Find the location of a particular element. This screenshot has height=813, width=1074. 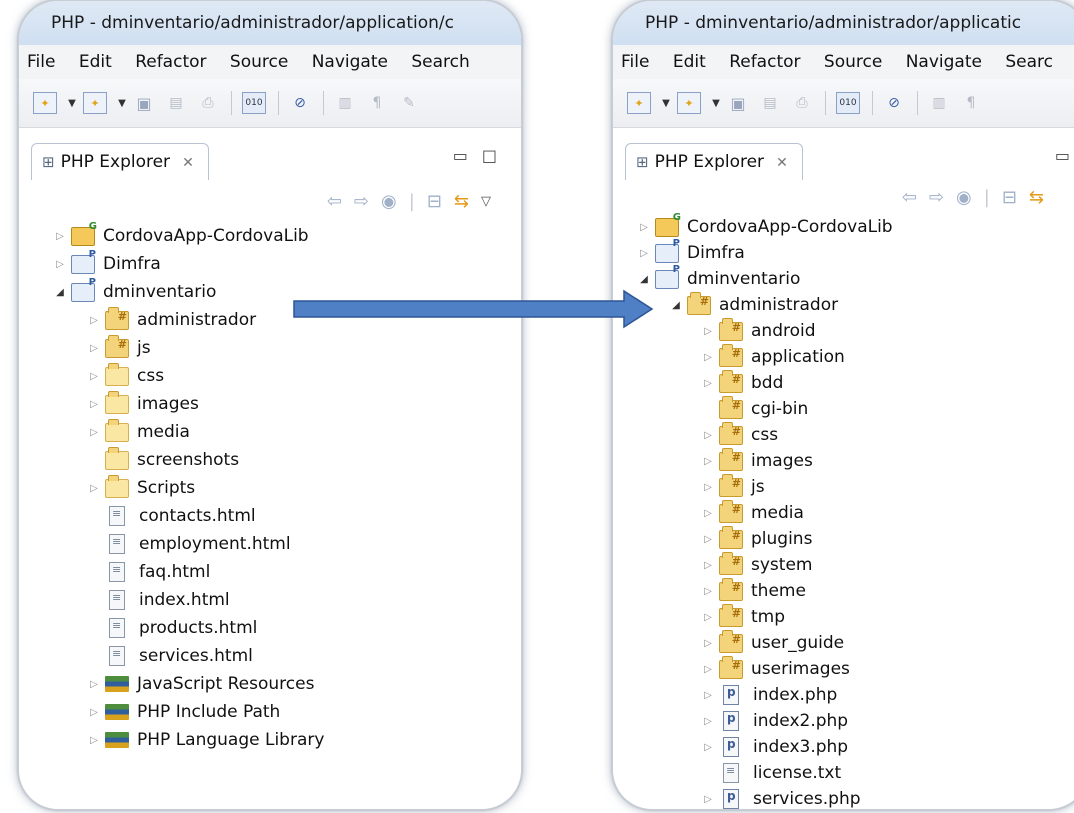

tree-item: products.html is located at coordinates (270, 628).